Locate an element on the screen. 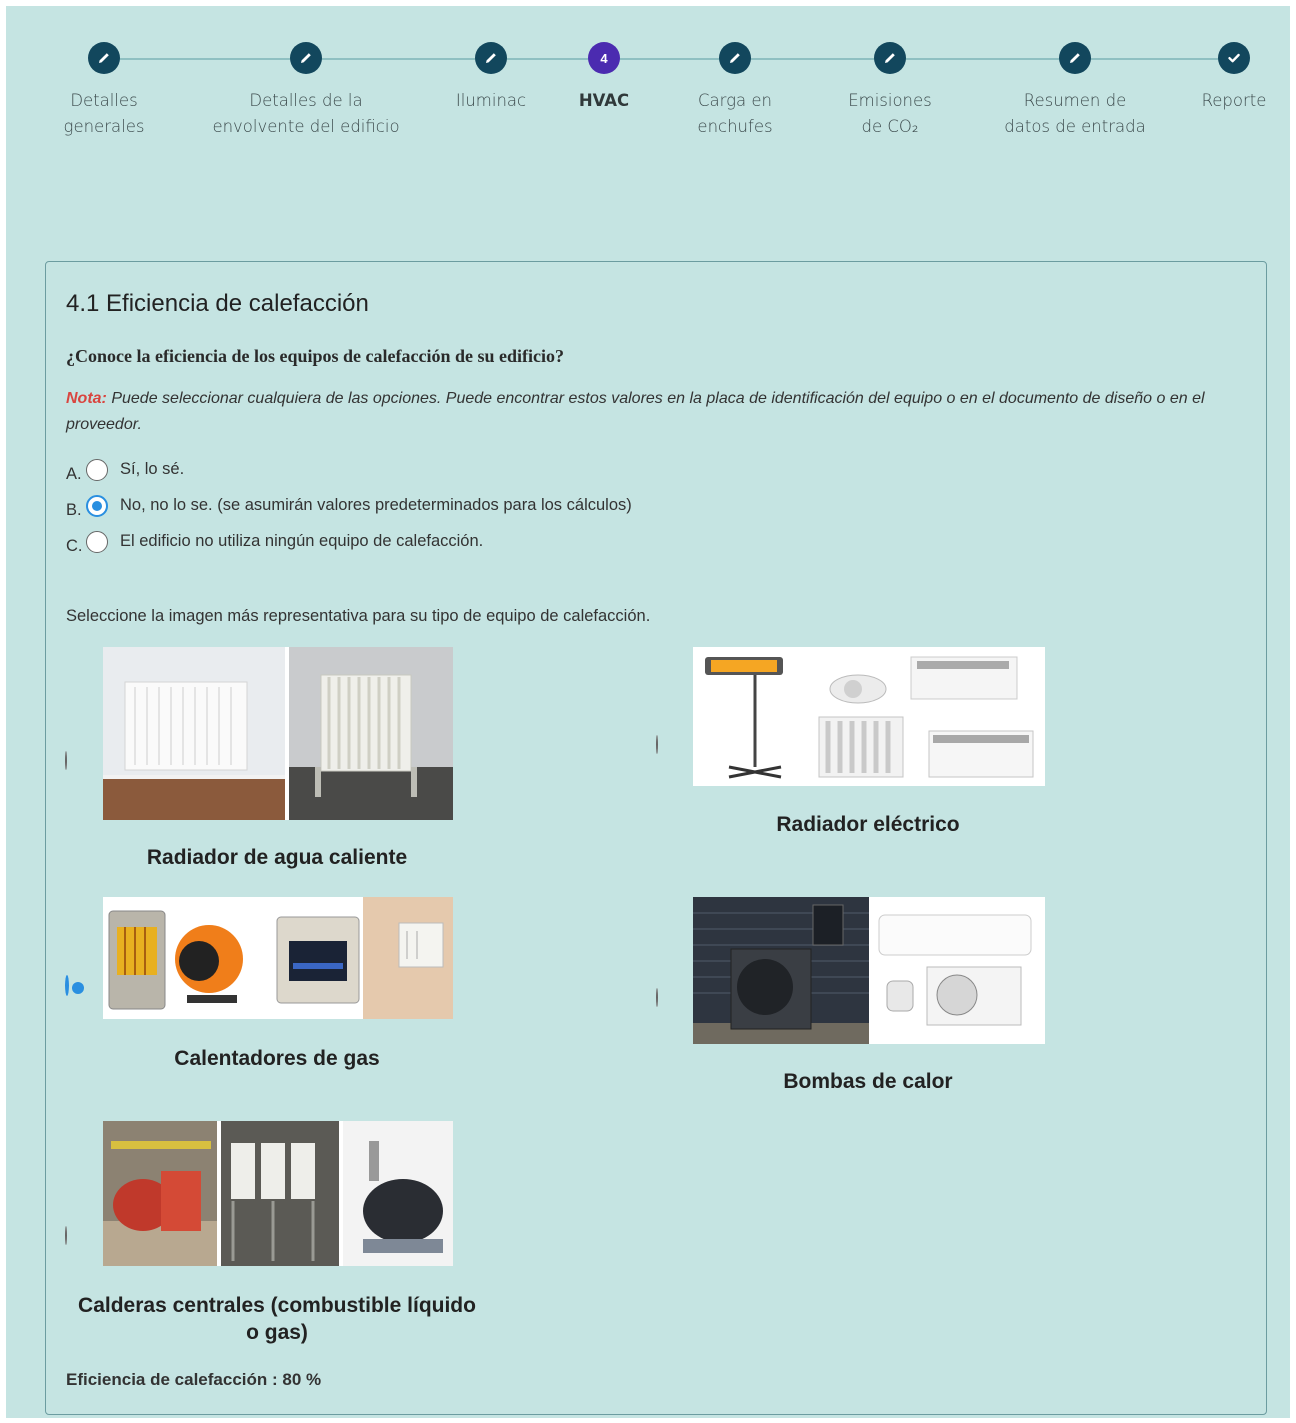 The width and height of the screenshot is (1296, 1423). section-title: 4.1 Eficiencia de calefacción is located at coordinates (217, 303).